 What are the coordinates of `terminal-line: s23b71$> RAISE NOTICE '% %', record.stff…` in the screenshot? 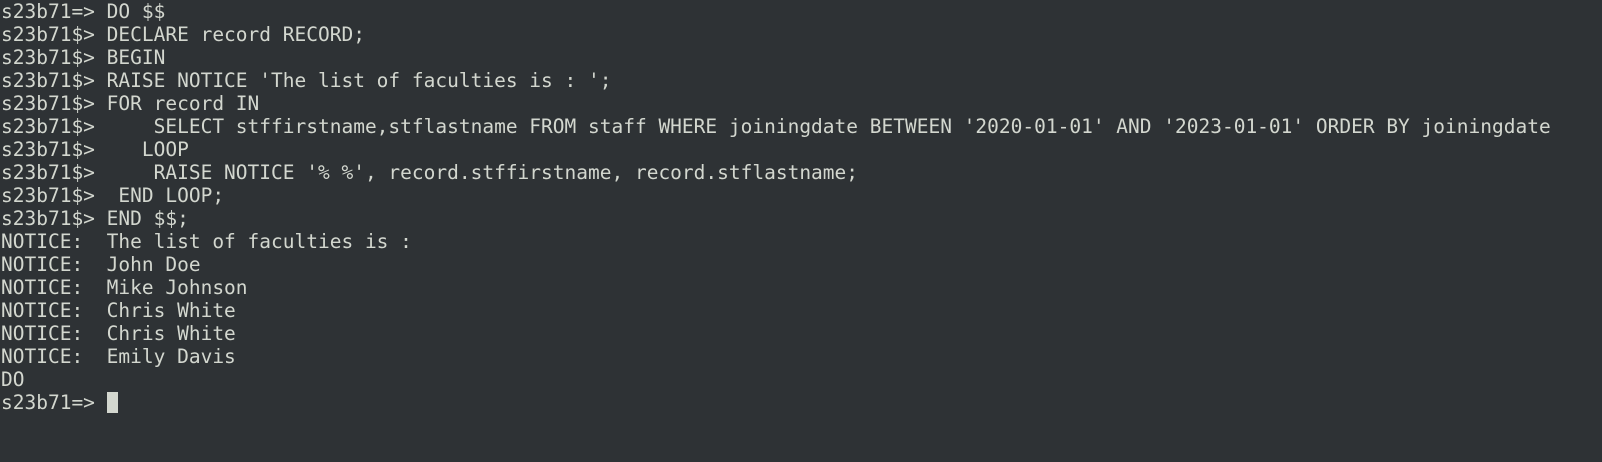 It's located at (430, 172).